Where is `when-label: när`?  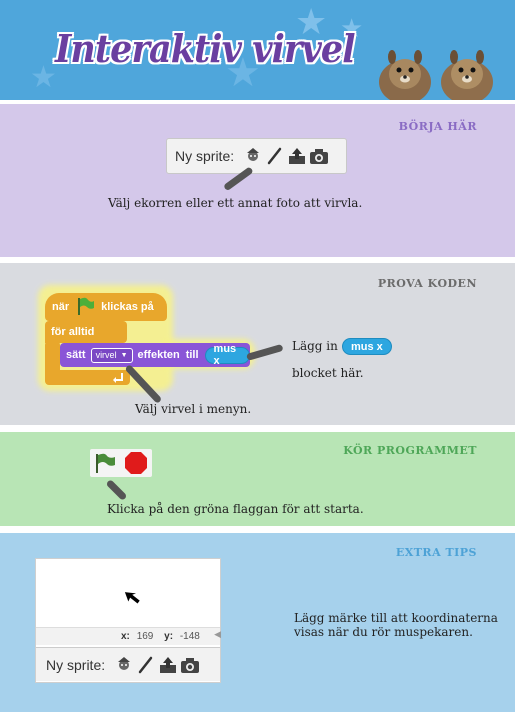 when-label: när is located at coordinates (61, 307).